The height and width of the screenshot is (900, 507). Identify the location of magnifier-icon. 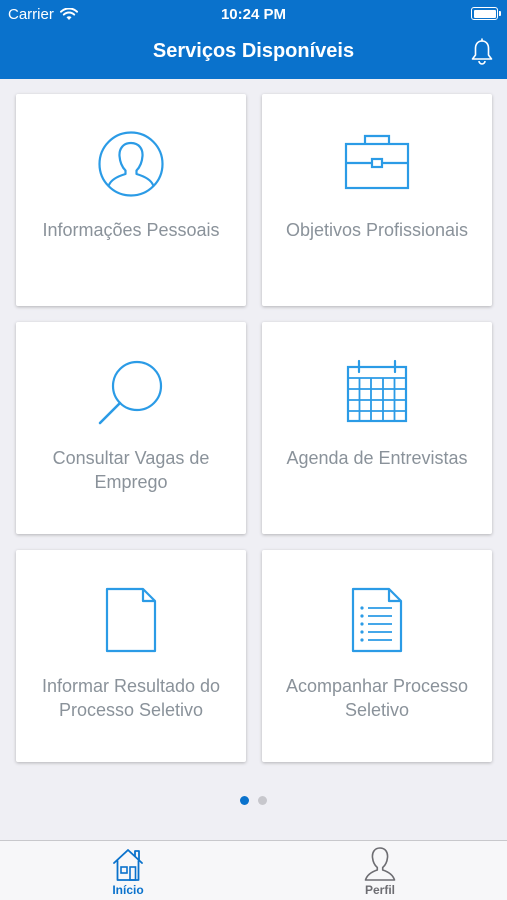
(130, 392).